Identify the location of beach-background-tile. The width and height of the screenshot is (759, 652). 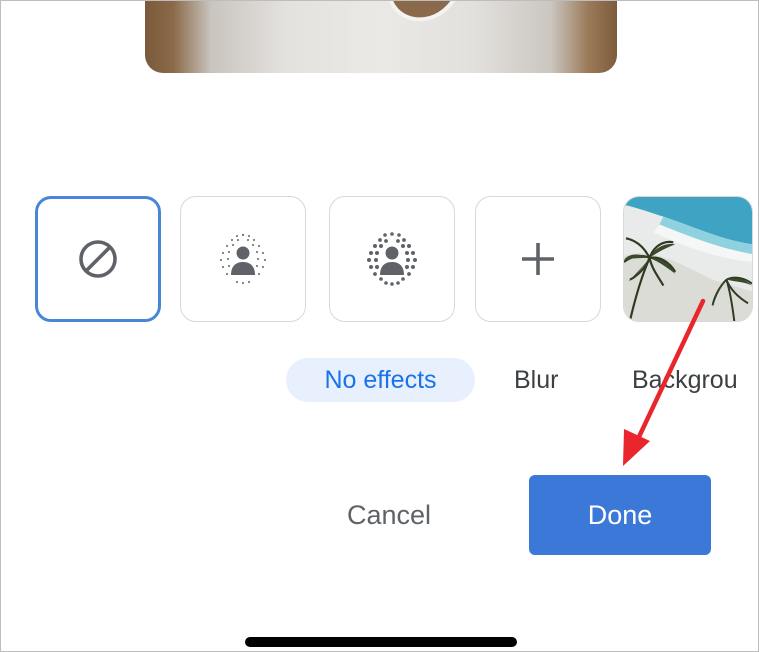
(688, 259).